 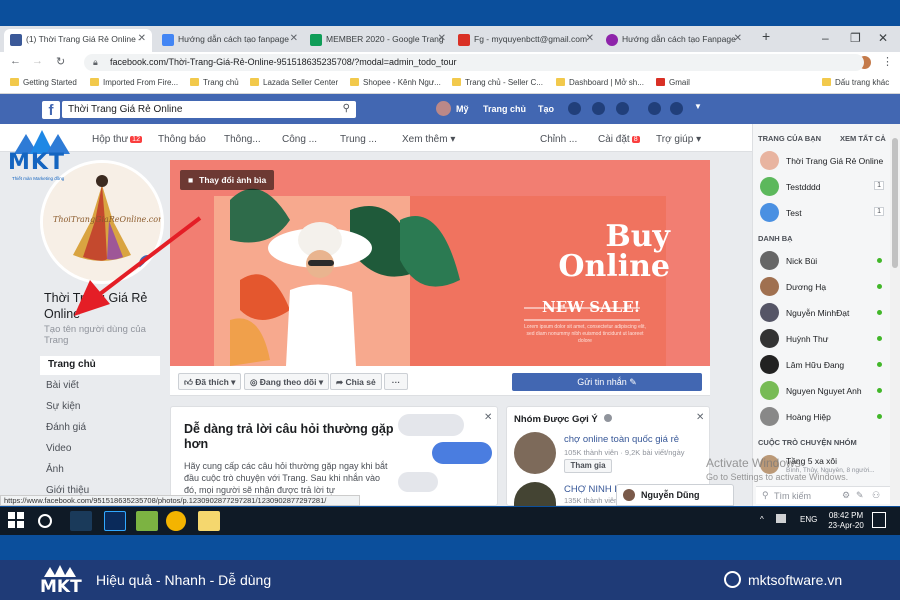 I want to click on back-icon: ←, so click(x=15, y=61).